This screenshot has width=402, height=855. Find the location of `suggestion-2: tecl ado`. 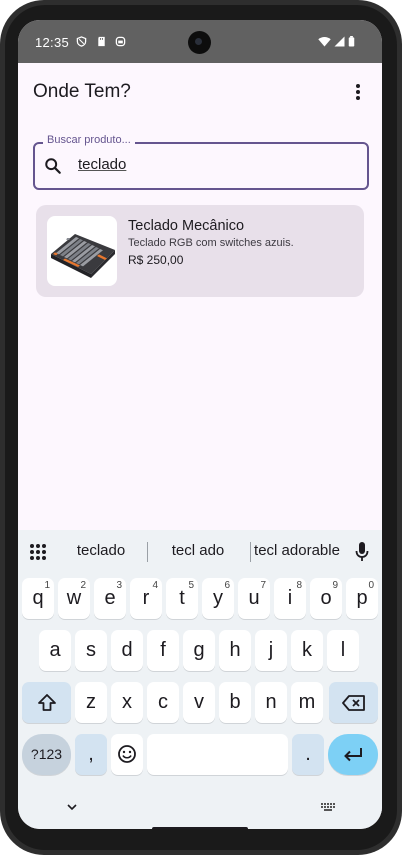

suggestion-2: tecl ado is located at coordinates (198, 550).